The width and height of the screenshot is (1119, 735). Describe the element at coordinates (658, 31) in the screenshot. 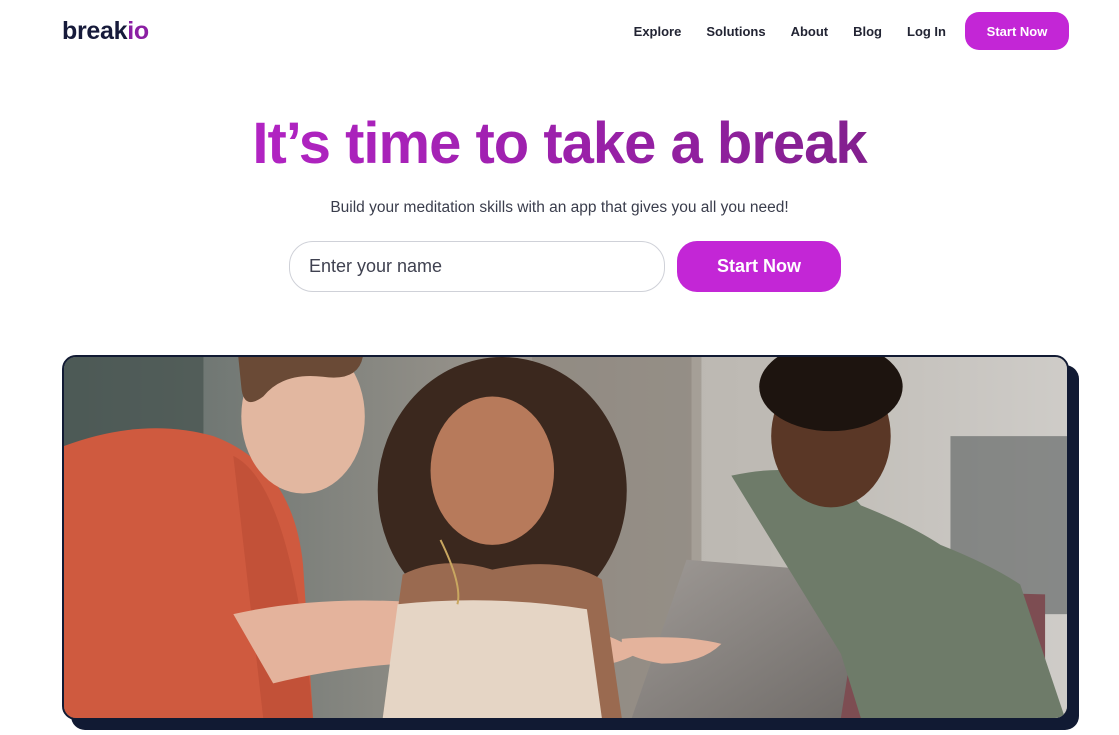

I see `nav-link-explore: Explore` at that location.